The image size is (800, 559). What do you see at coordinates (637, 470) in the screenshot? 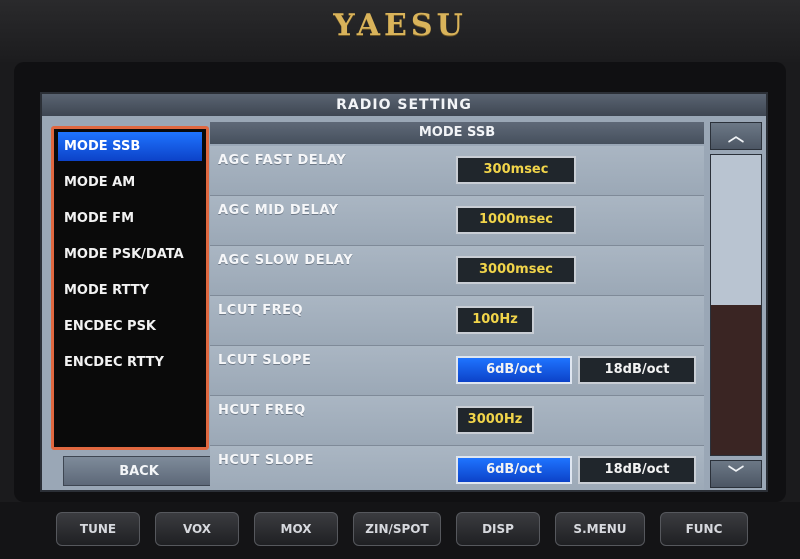
I see `hcut-slope-option-18db: 18dB/oct` at bounding box center [637, 470].